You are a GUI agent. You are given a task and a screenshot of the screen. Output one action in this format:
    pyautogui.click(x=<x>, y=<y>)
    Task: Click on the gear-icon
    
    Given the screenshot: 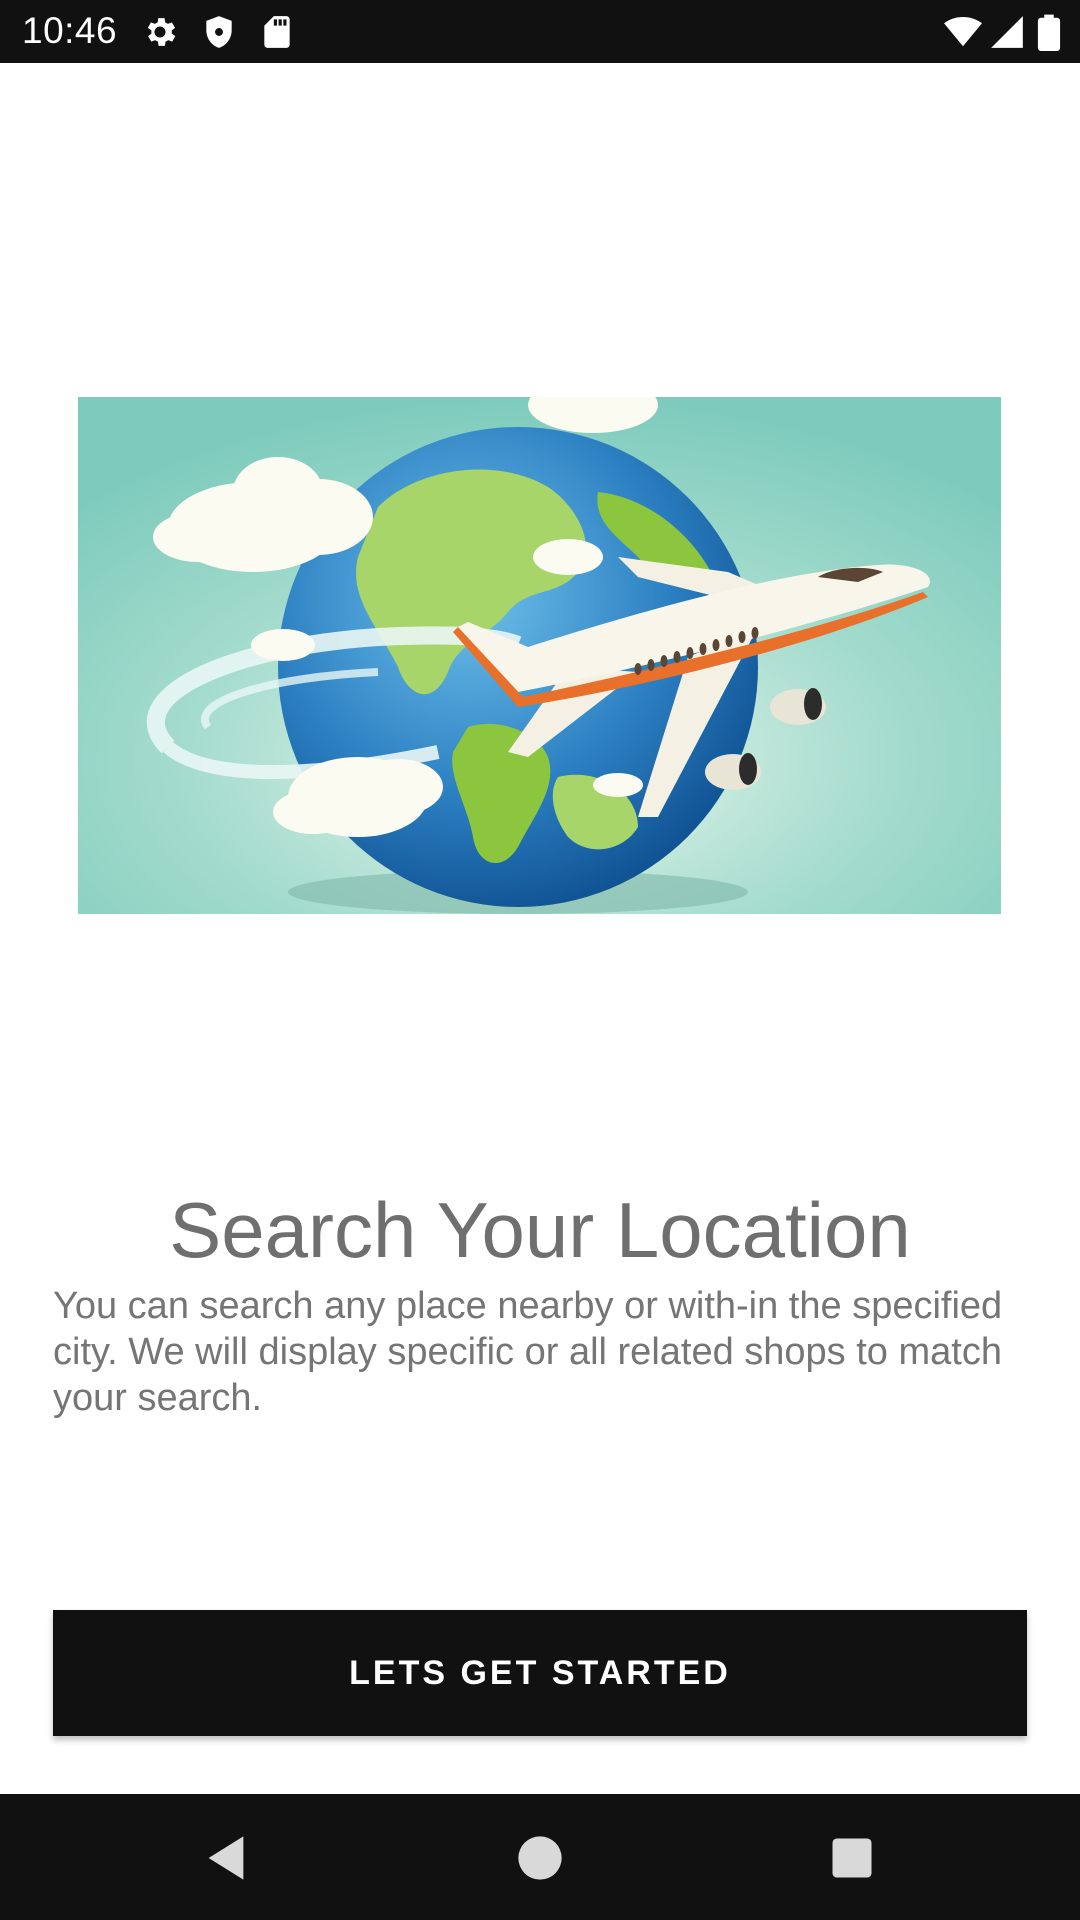 What is the action you would take?
    pyautogui.click(x=161, y=32)
    